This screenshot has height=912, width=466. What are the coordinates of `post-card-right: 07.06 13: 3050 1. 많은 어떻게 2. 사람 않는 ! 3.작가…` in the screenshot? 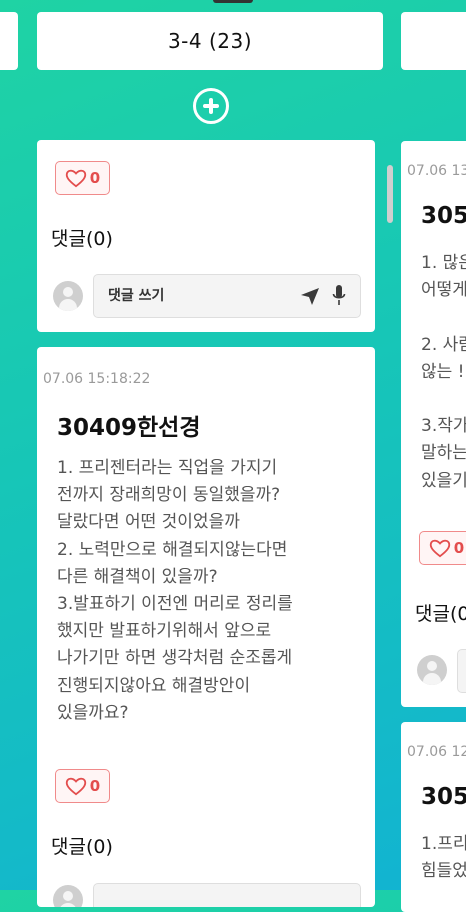 It's located at (433, 424).